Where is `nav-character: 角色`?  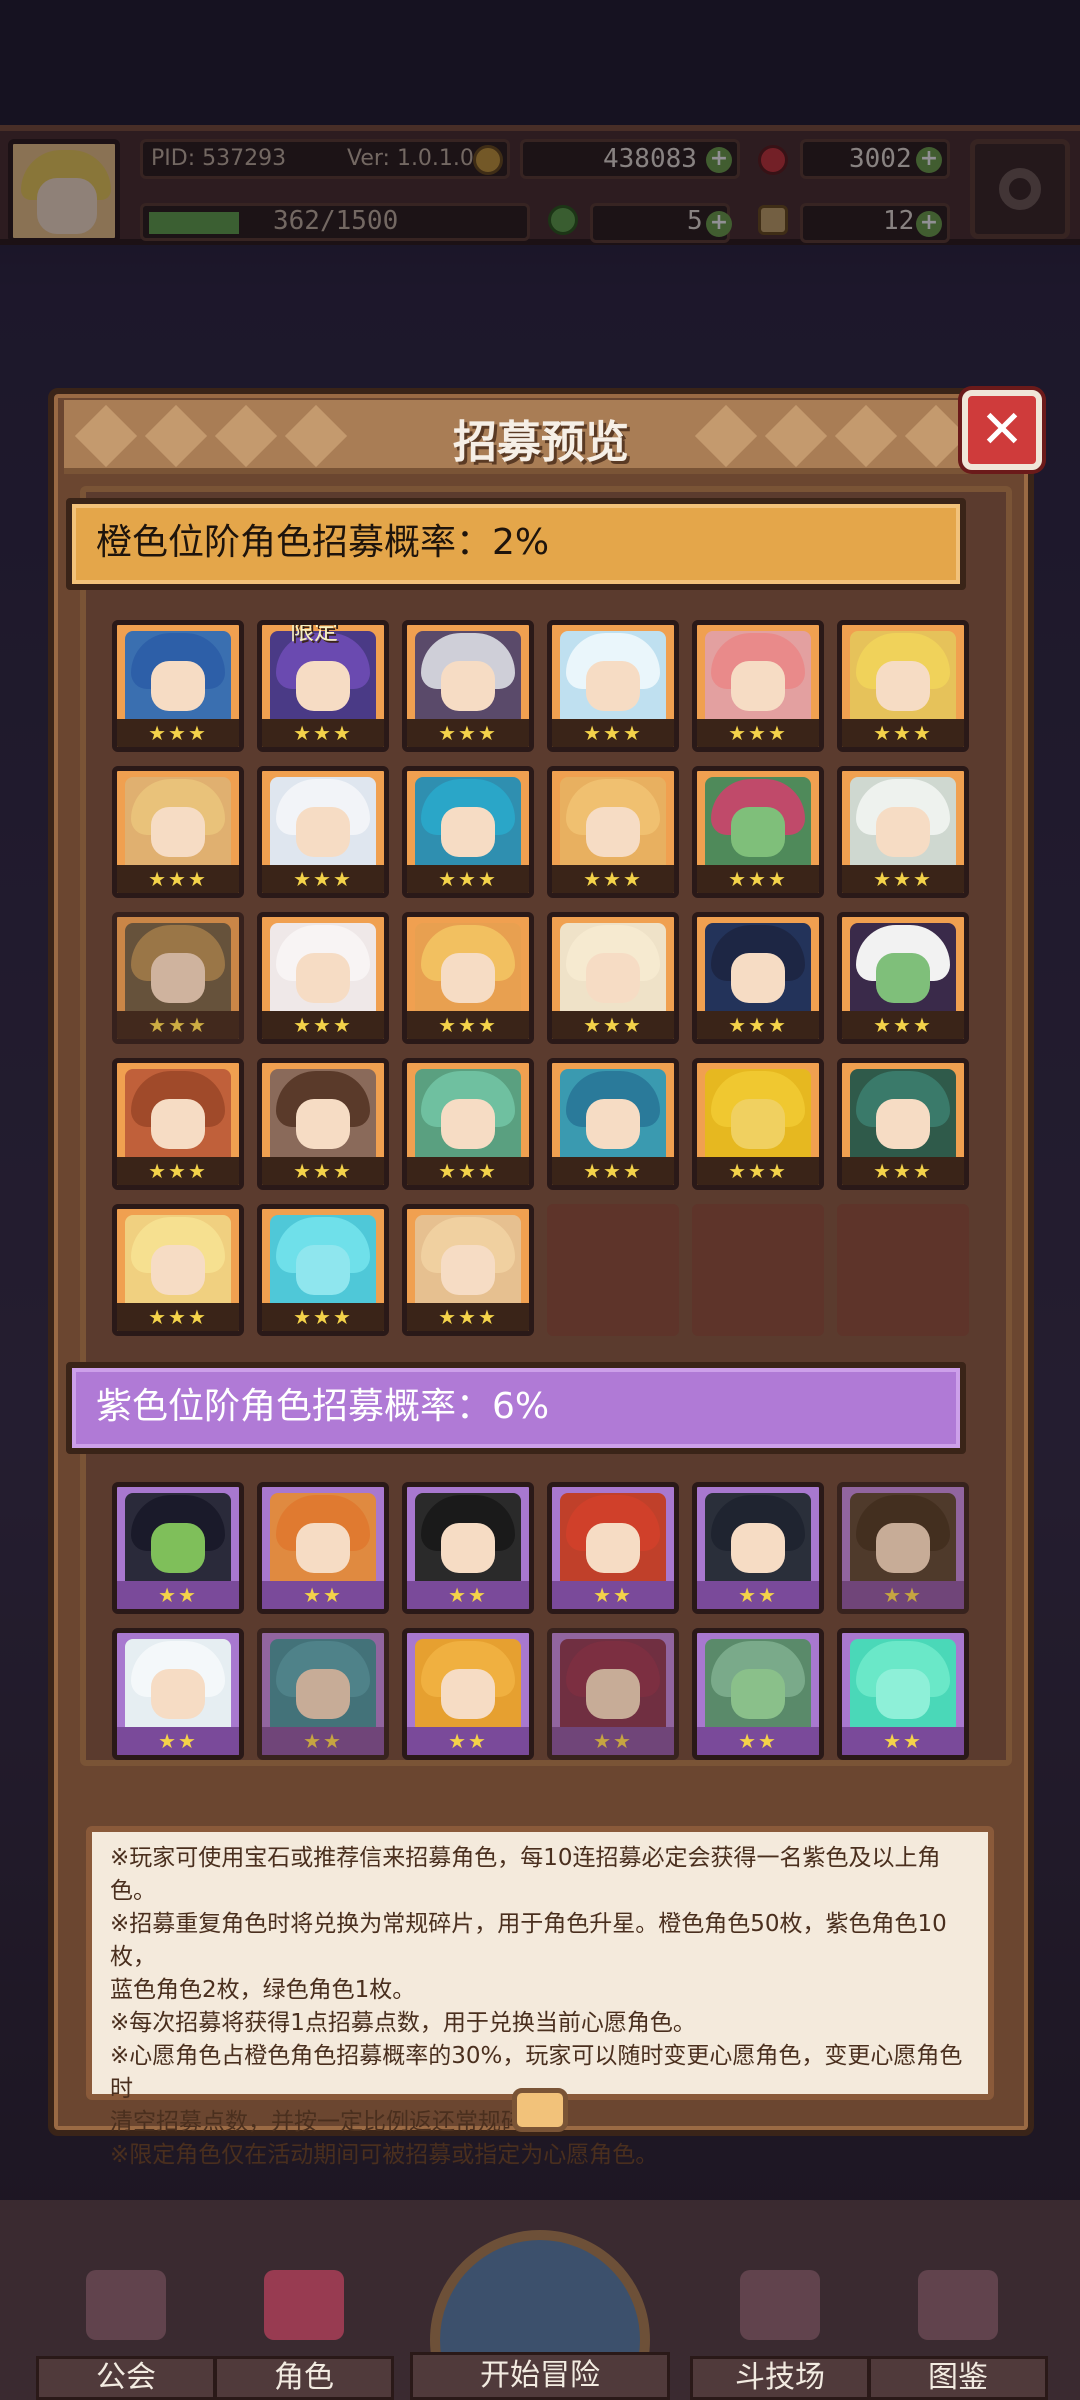 nav-character: 角色 is located at coordinates (304, 2325).